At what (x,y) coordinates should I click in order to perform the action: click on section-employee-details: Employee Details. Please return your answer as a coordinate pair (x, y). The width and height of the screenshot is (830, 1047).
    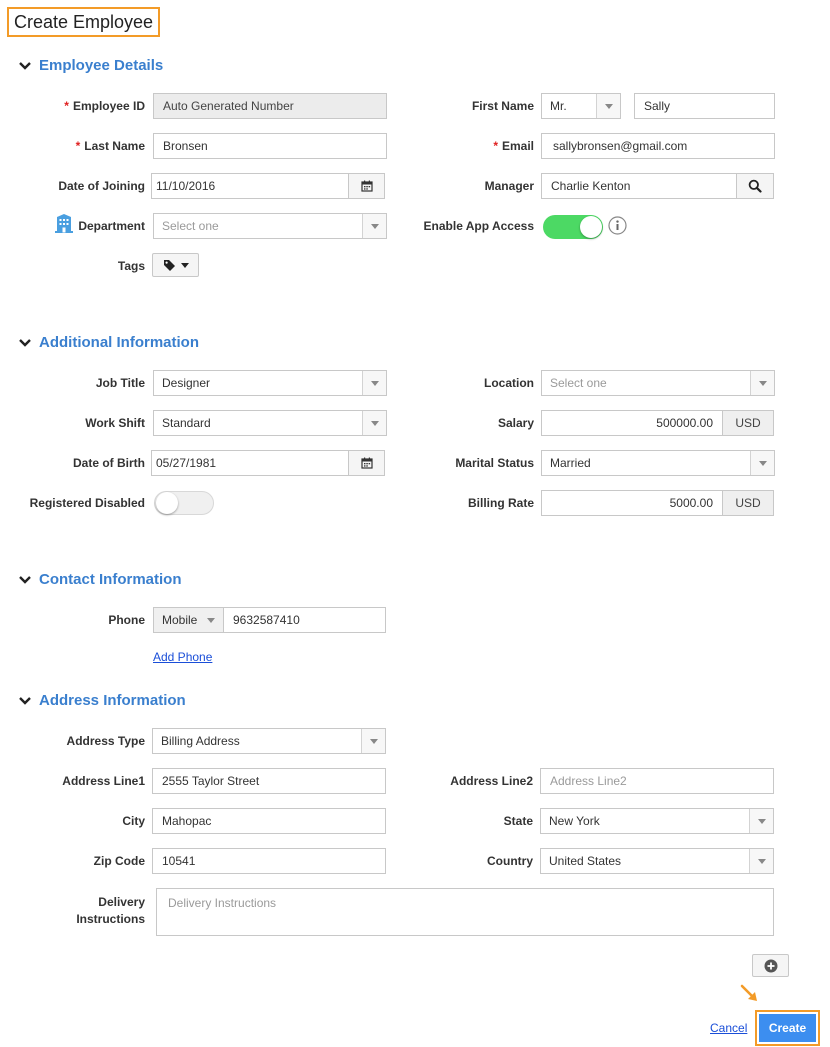
    Looking at the image, I should click on (90, 65).